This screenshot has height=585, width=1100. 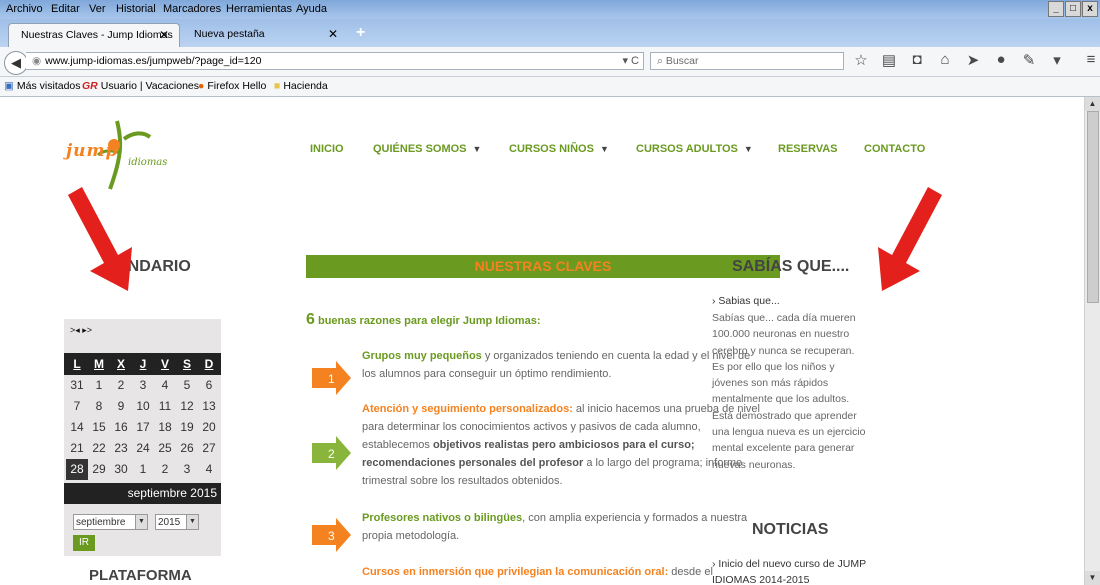 What do you see at coordinates (331, 378) in the screenshot?
I see `number-1-arrow-icon: 1` at bounding box center [331, 378].